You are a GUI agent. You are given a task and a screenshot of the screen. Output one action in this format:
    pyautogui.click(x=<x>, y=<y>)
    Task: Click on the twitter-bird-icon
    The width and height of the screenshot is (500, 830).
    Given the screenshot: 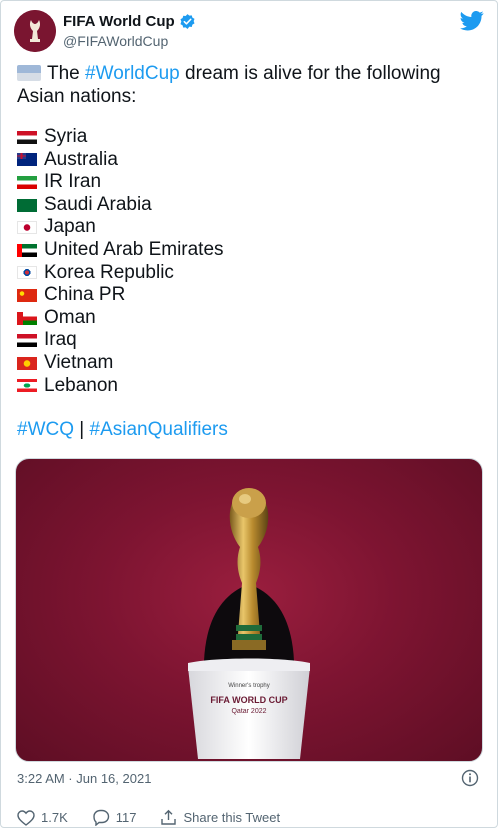 What is the action you would take?
    pyautogui.click(x=472, y=23)
    